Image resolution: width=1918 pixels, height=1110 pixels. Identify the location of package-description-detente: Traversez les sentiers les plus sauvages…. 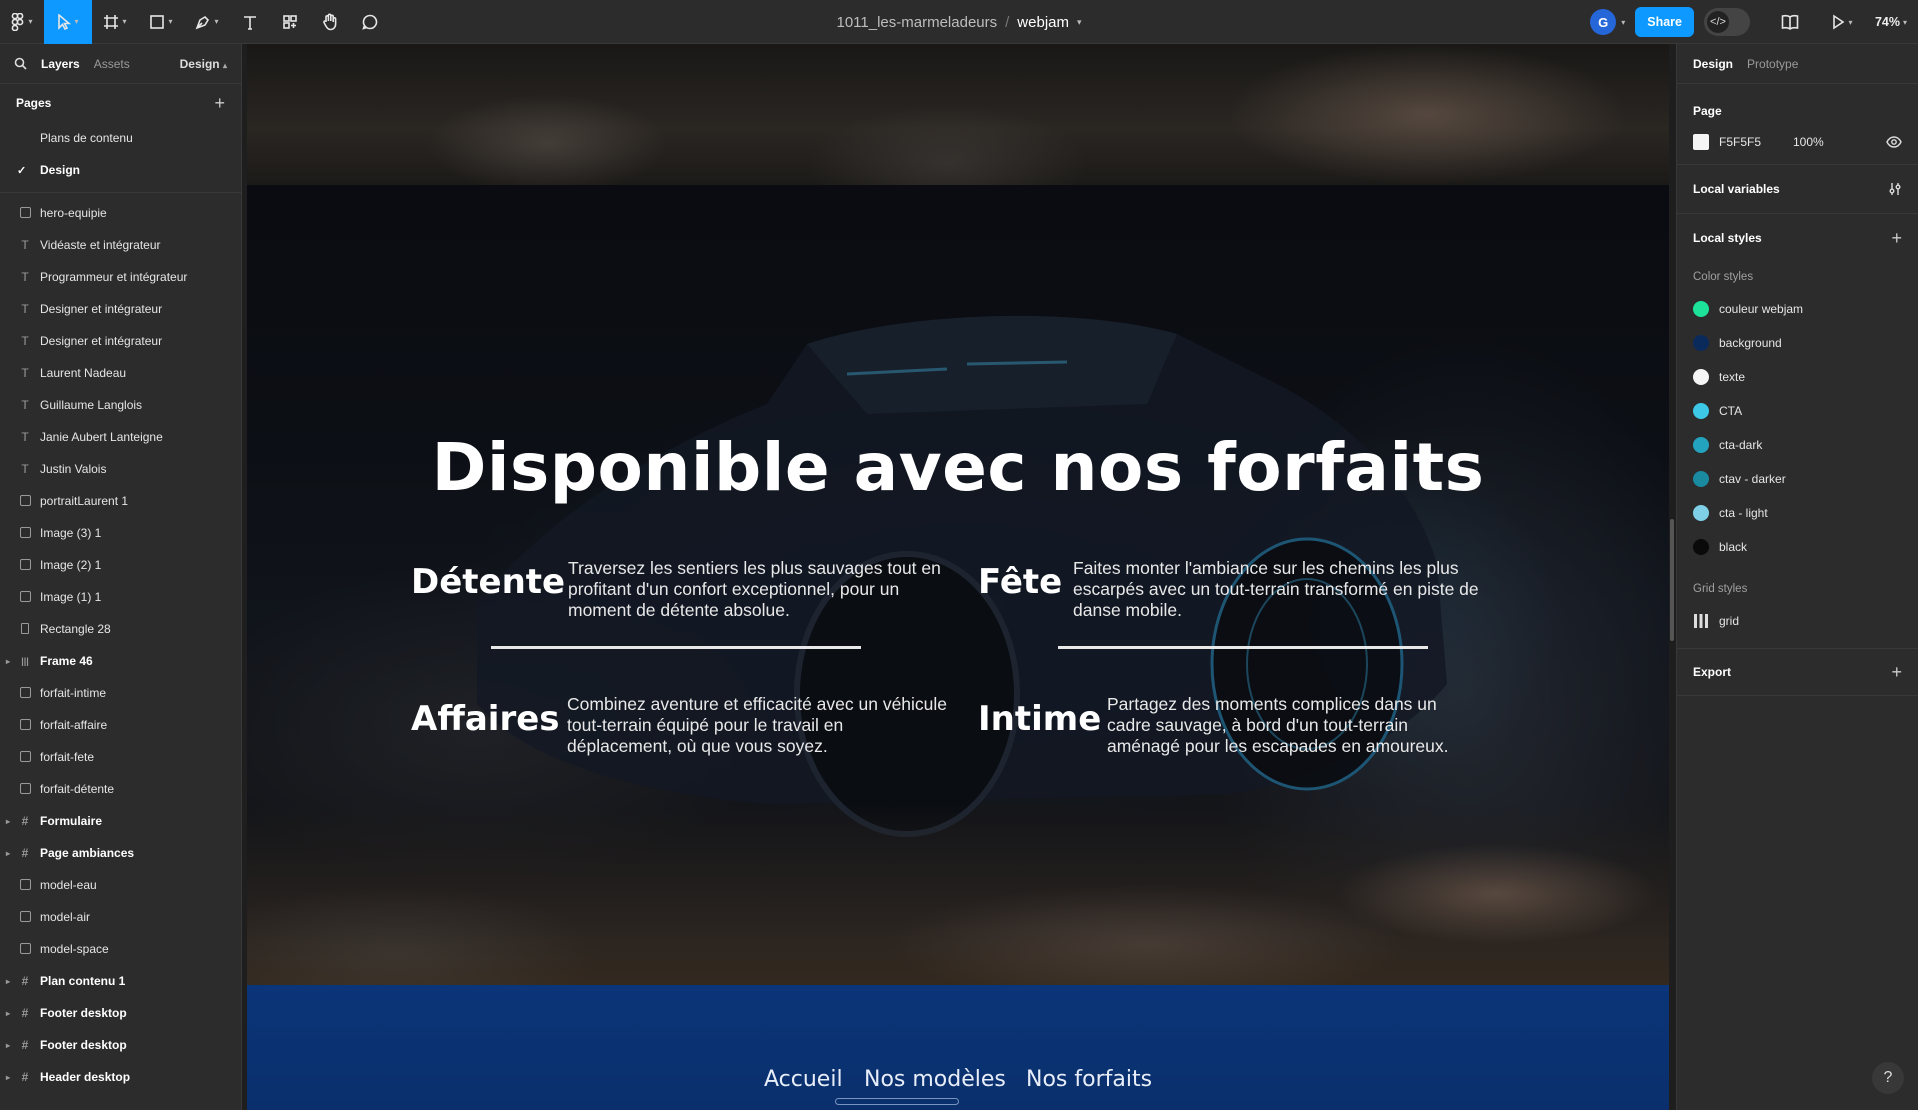
(758, 589).